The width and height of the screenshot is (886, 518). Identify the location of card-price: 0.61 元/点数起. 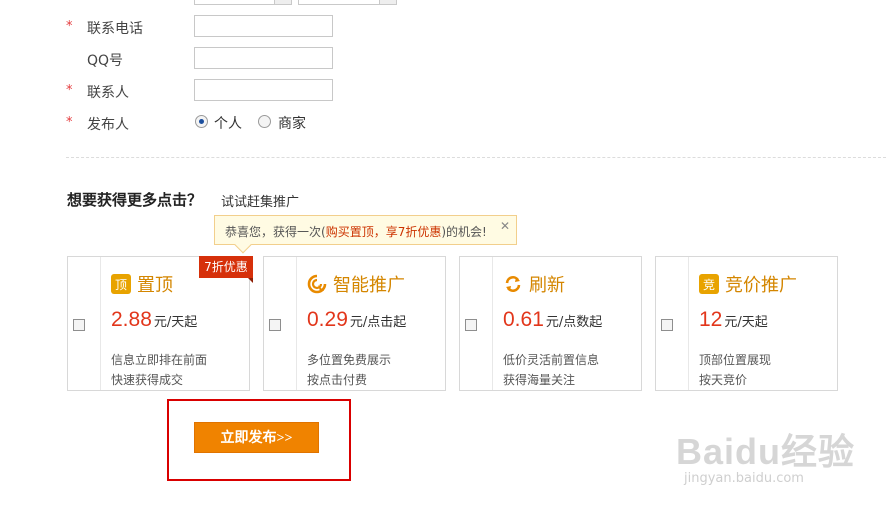
(553, 319).